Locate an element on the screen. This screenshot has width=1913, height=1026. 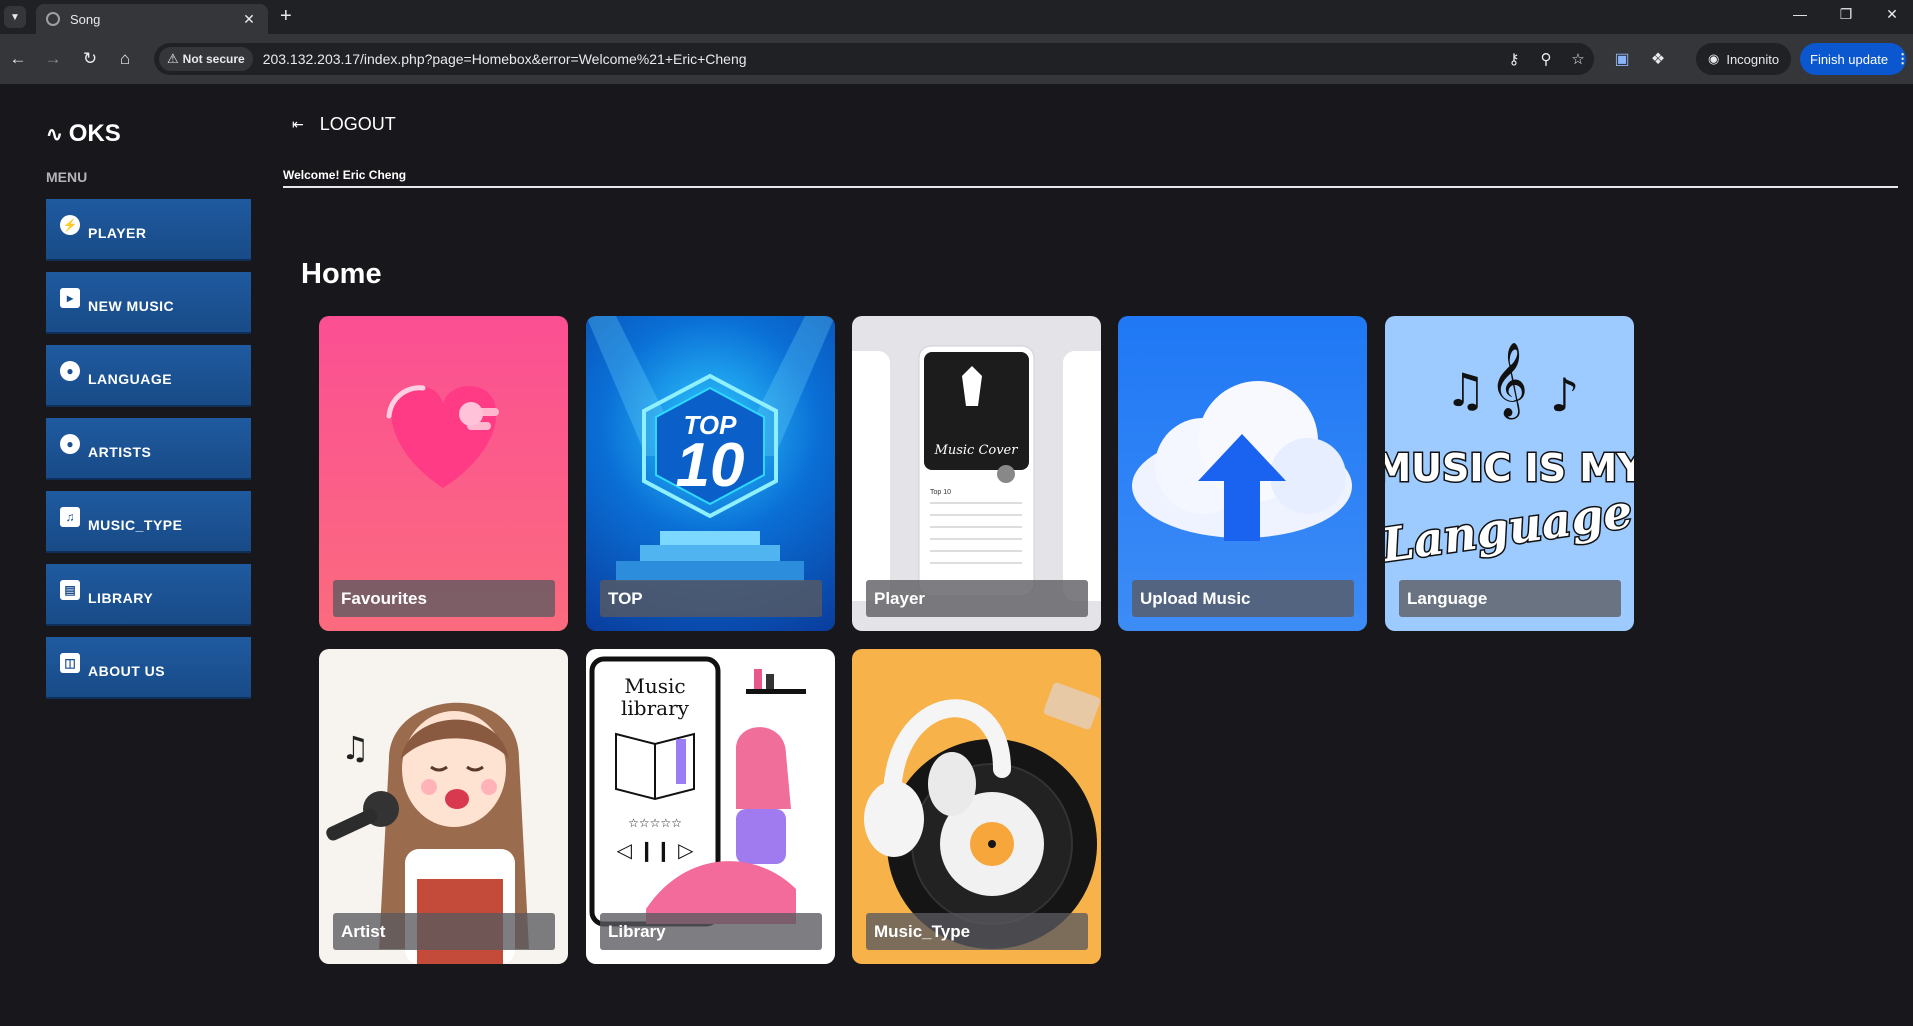
card-label: Music_Type is located at coordinates (977, 931).